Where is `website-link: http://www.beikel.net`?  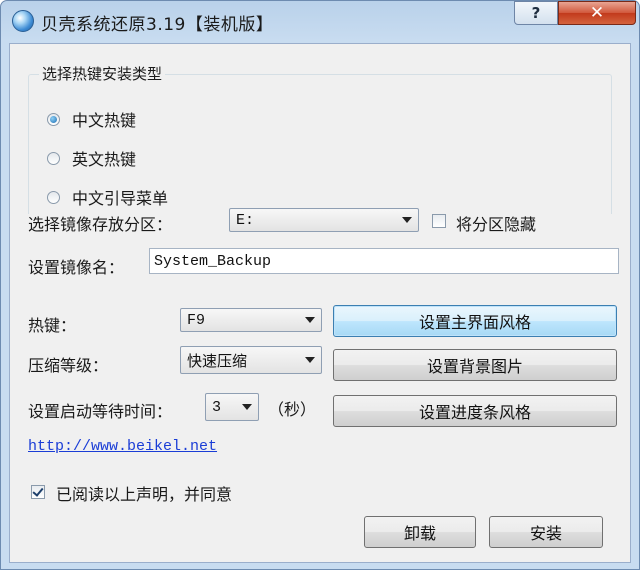
website-link: http://www.beikel.net is located at coordinates (122, 446).